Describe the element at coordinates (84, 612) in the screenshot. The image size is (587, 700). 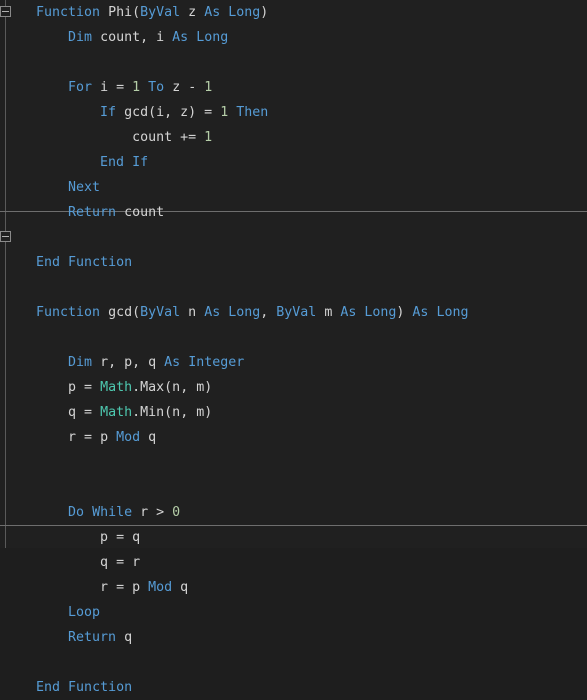
I see `code-token: Loop` at that location.